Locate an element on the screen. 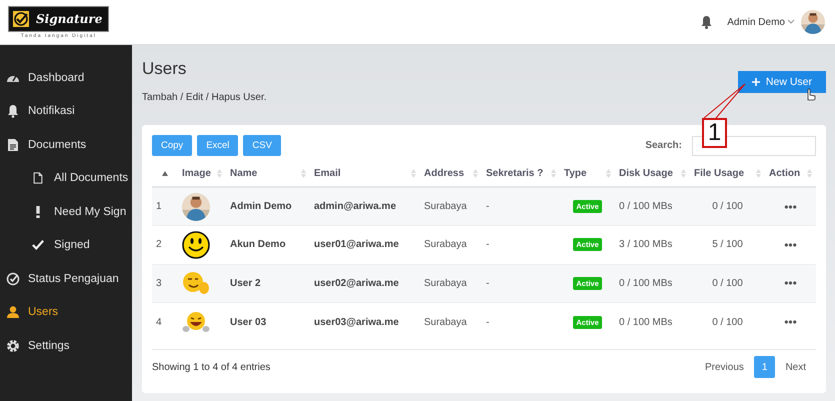  logo-name: Signature is located at coordinates (69, 19).